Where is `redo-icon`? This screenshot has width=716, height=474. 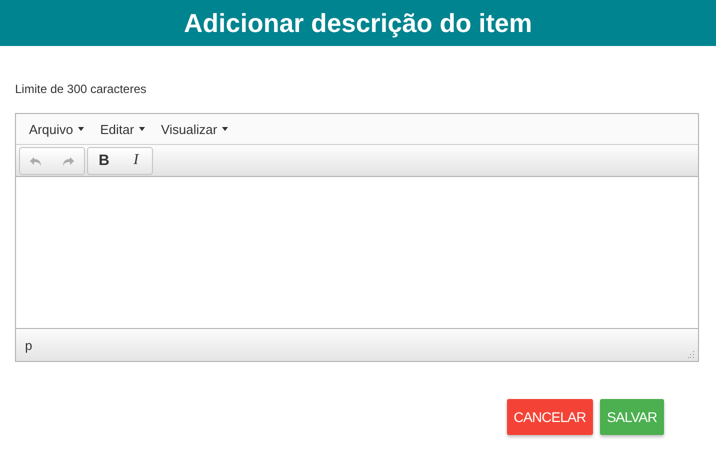 redo-icon is located at coordinates (68, 160).